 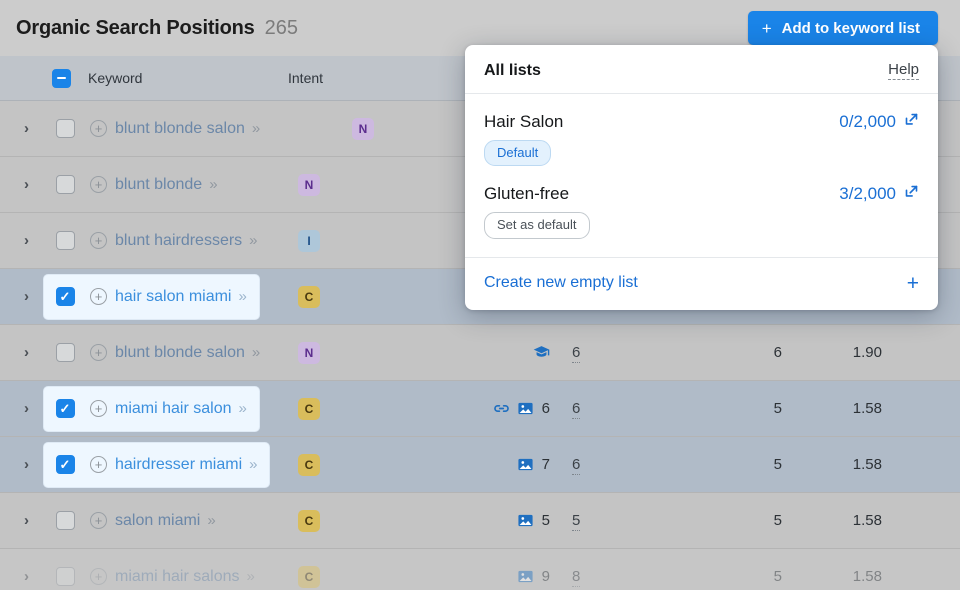 I want to click on keyword-link: hair salon miami, so click(x=173, y=297).